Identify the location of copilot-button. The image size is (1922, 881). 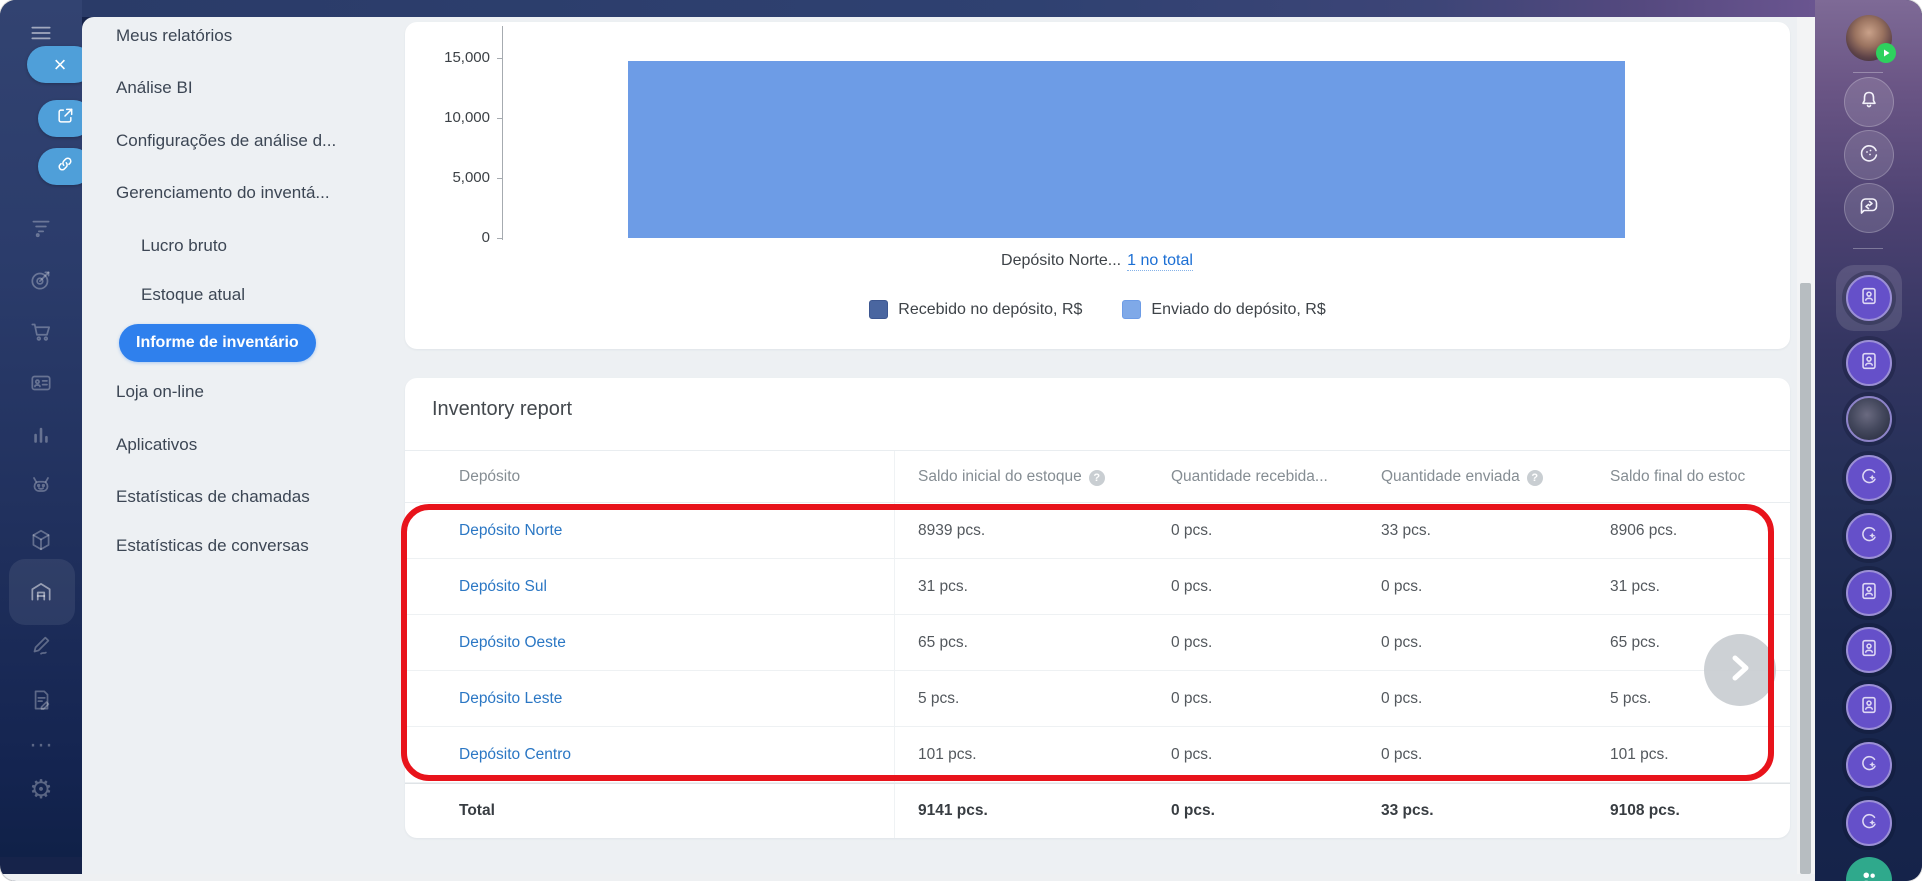
(1868, 155).